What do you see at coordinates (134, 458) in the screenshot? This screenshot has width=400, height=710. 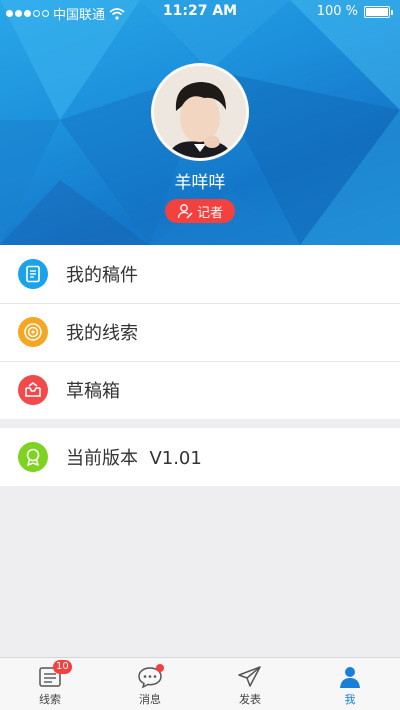 I see `version-label: 当前版本 V1.01` at bounding box center [134, 458].